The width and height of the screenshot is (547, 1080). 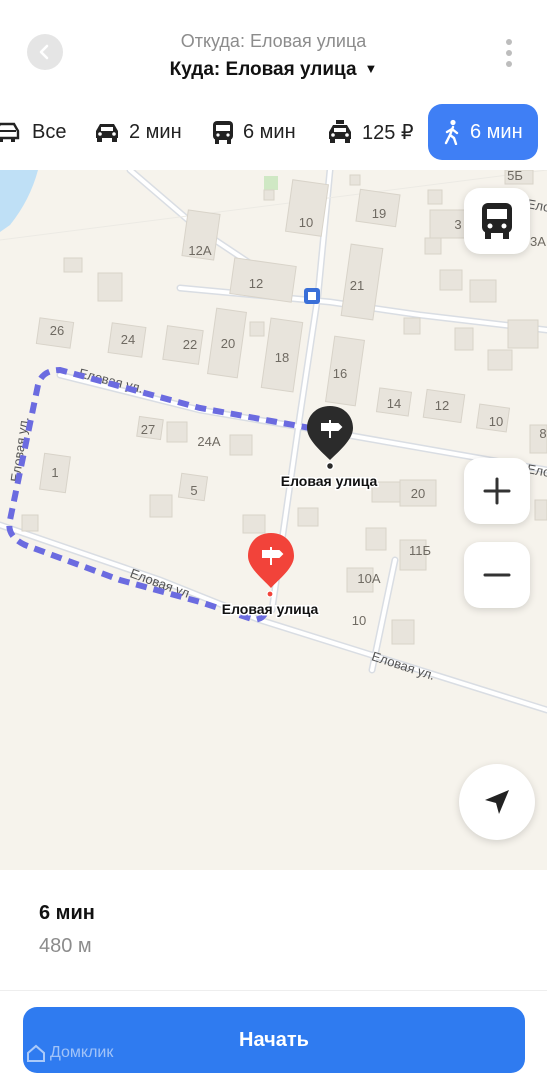 What do you see at coordinates (65, 946) in the screenshot?
I see `route-distance: 480 м` at bounding box center [65, 946].